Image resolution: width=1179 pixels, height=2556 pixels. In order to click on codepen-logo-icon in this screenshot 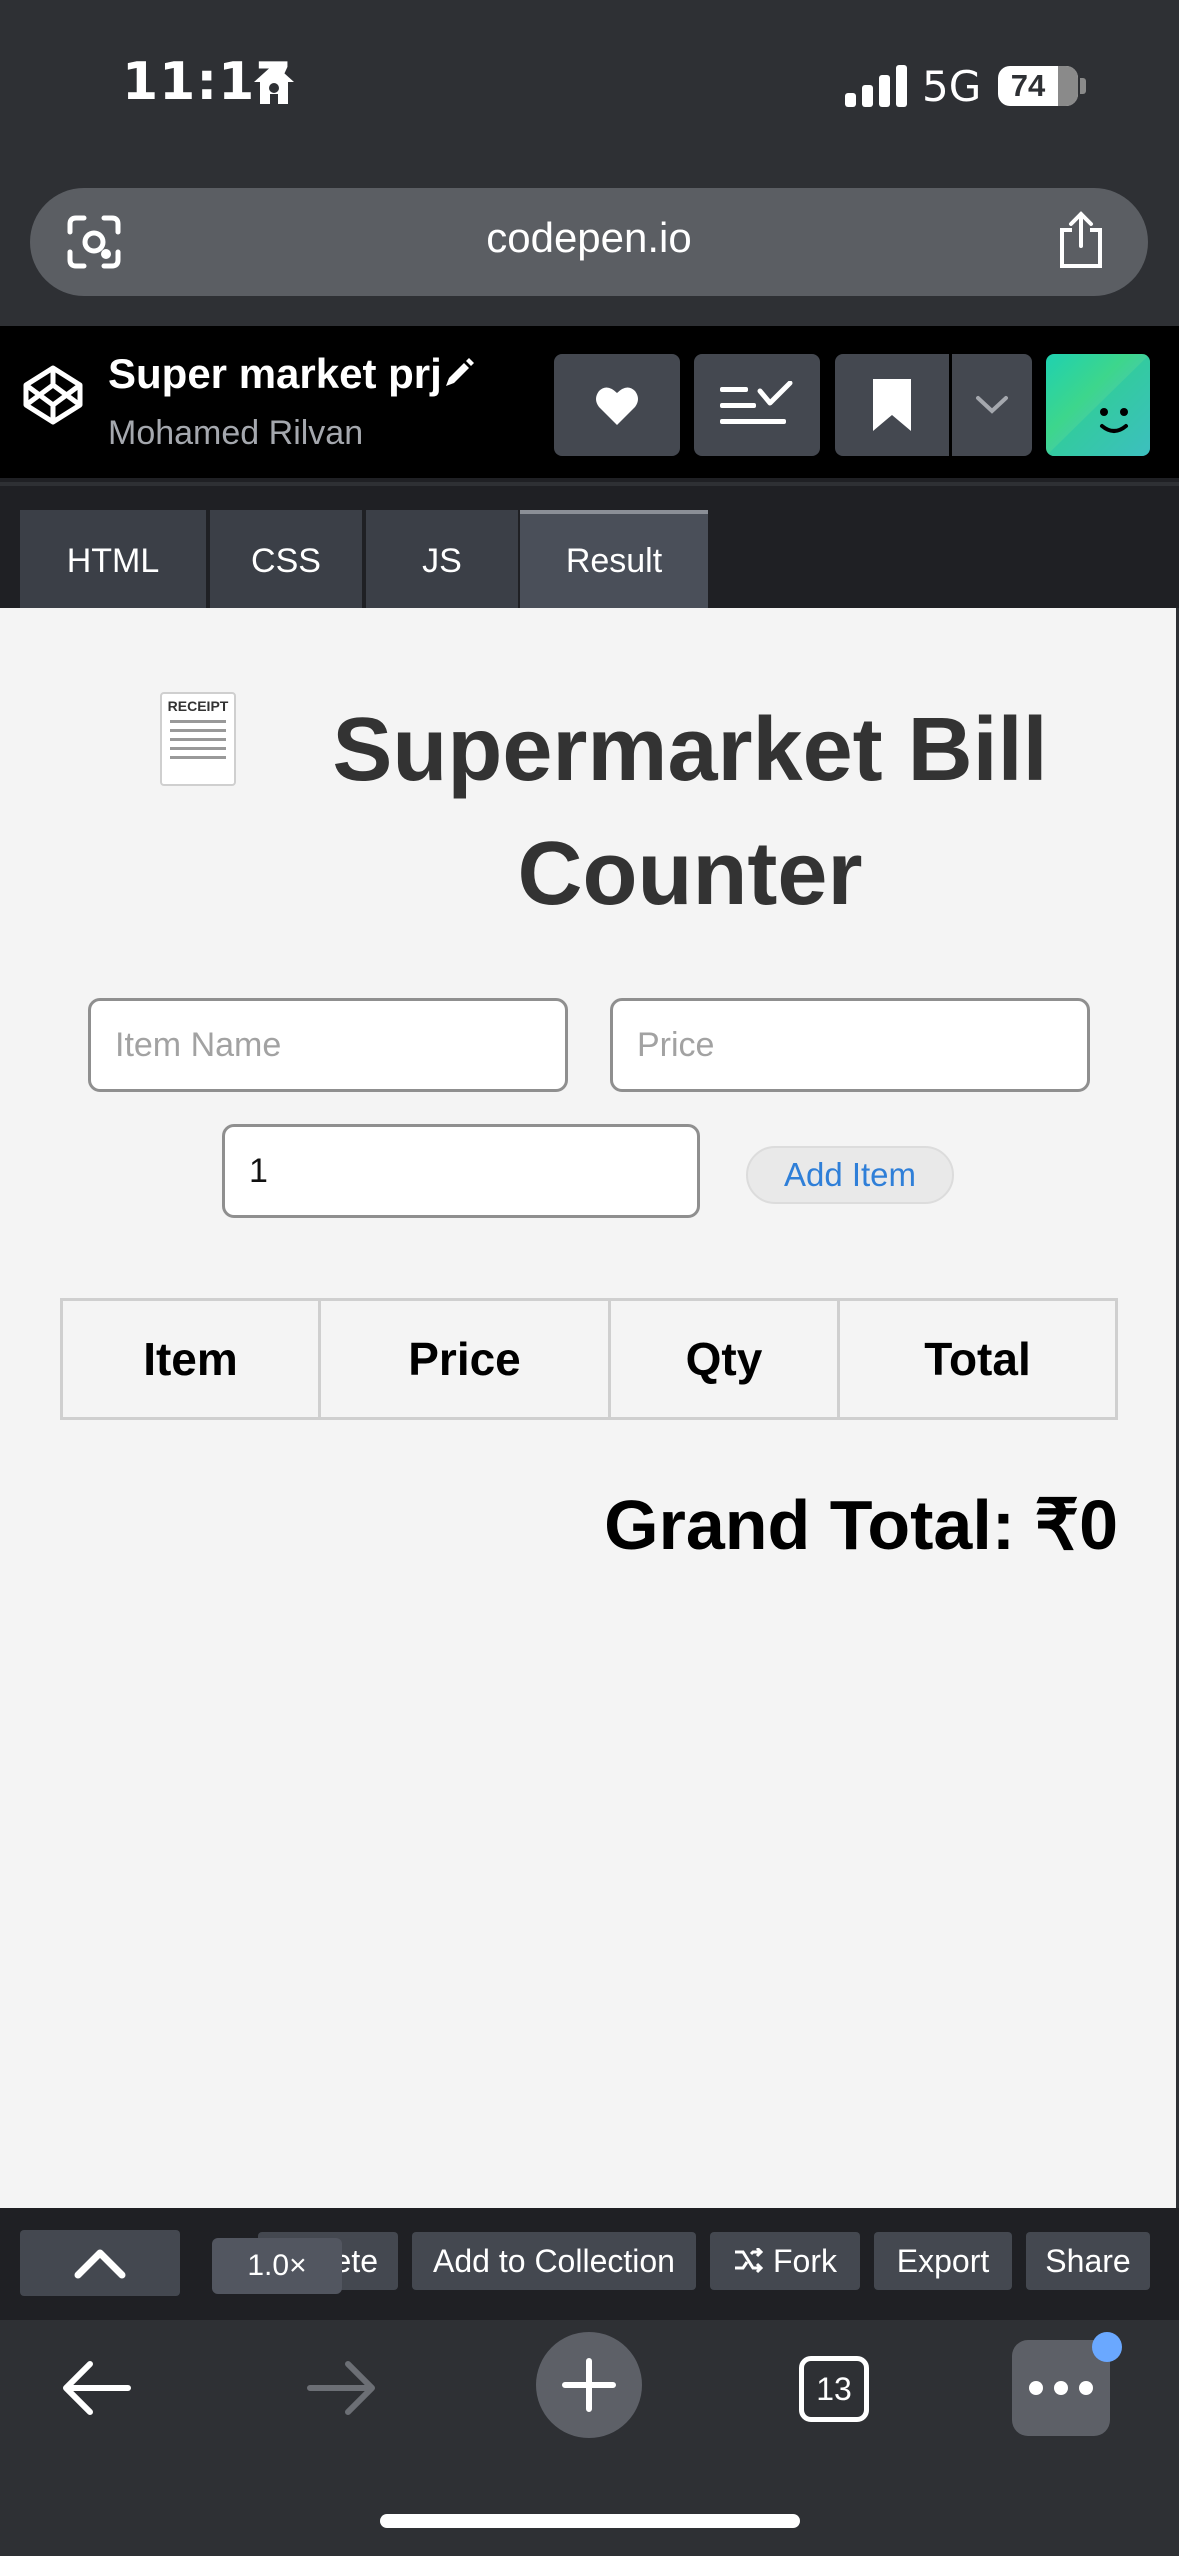, I will do `click(53, 395)`.